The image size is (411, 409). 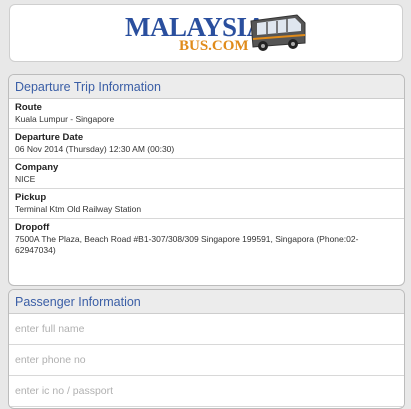 What do you see at coordinates (206, 204) in the screenshot?
I see `pickup-field: Pickup Terminal Ktm Old Railway Station` at bounding box center [206, 204].